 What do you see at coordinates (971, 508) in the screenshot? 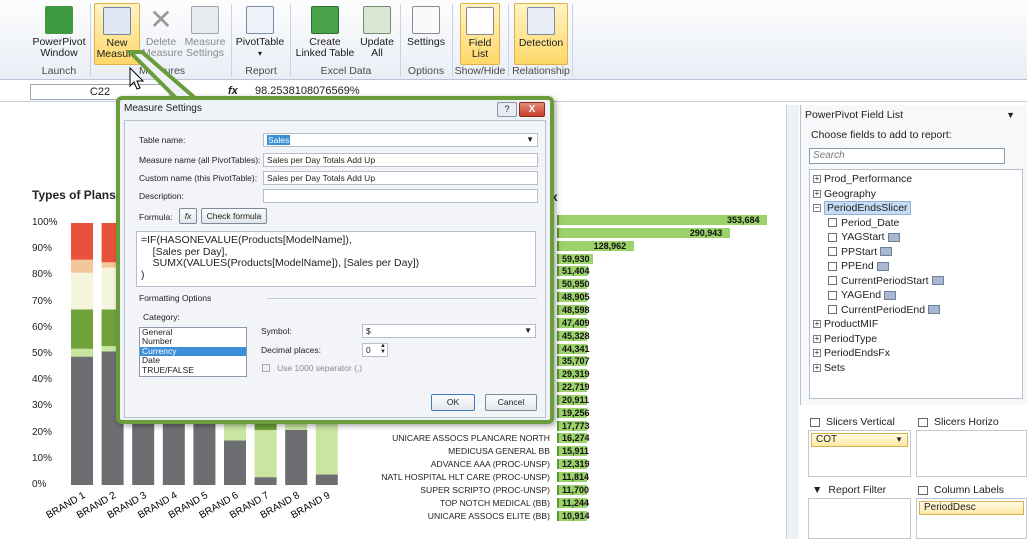
I see `column-chip-perioddesc: PeriodDesc` at bounding box center [971, 508].